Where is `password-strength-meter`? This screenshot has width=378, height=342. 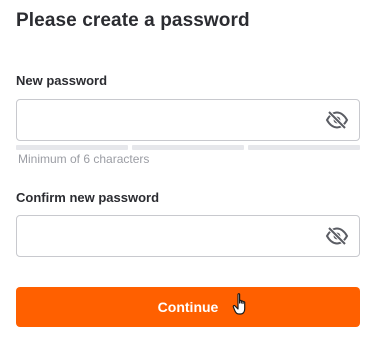 password-strength-meter is located at coordinates (188, 147).